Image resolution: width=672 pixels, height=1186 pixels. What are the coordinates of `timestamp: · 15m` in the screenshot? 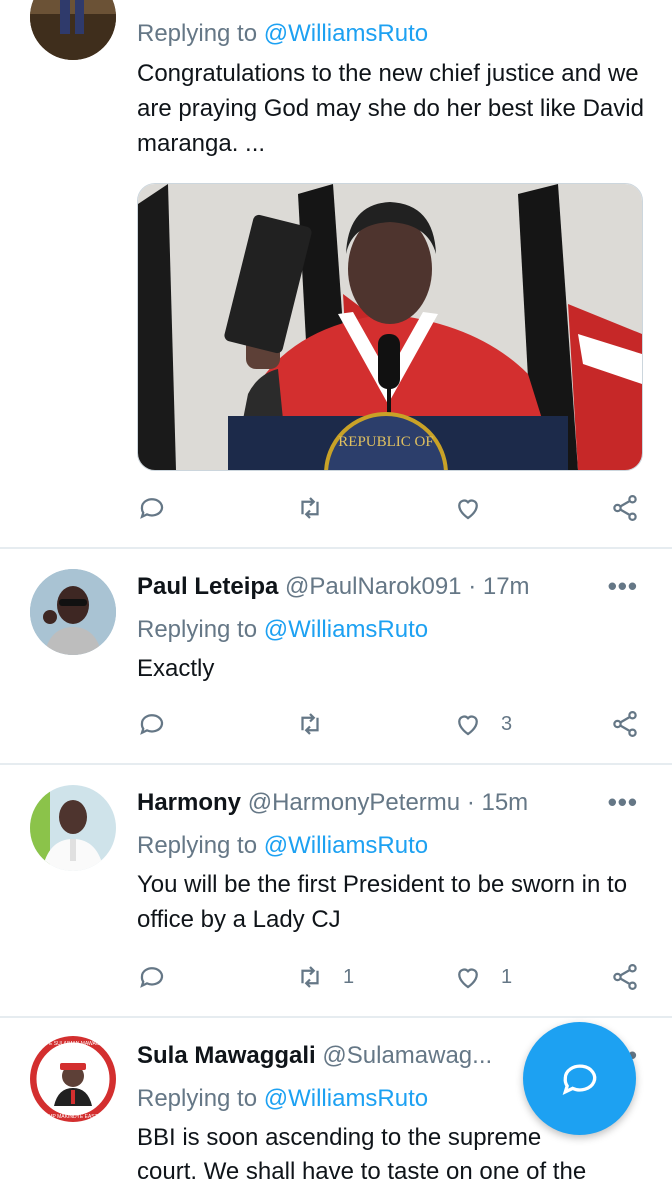 It's located at (497, 802).